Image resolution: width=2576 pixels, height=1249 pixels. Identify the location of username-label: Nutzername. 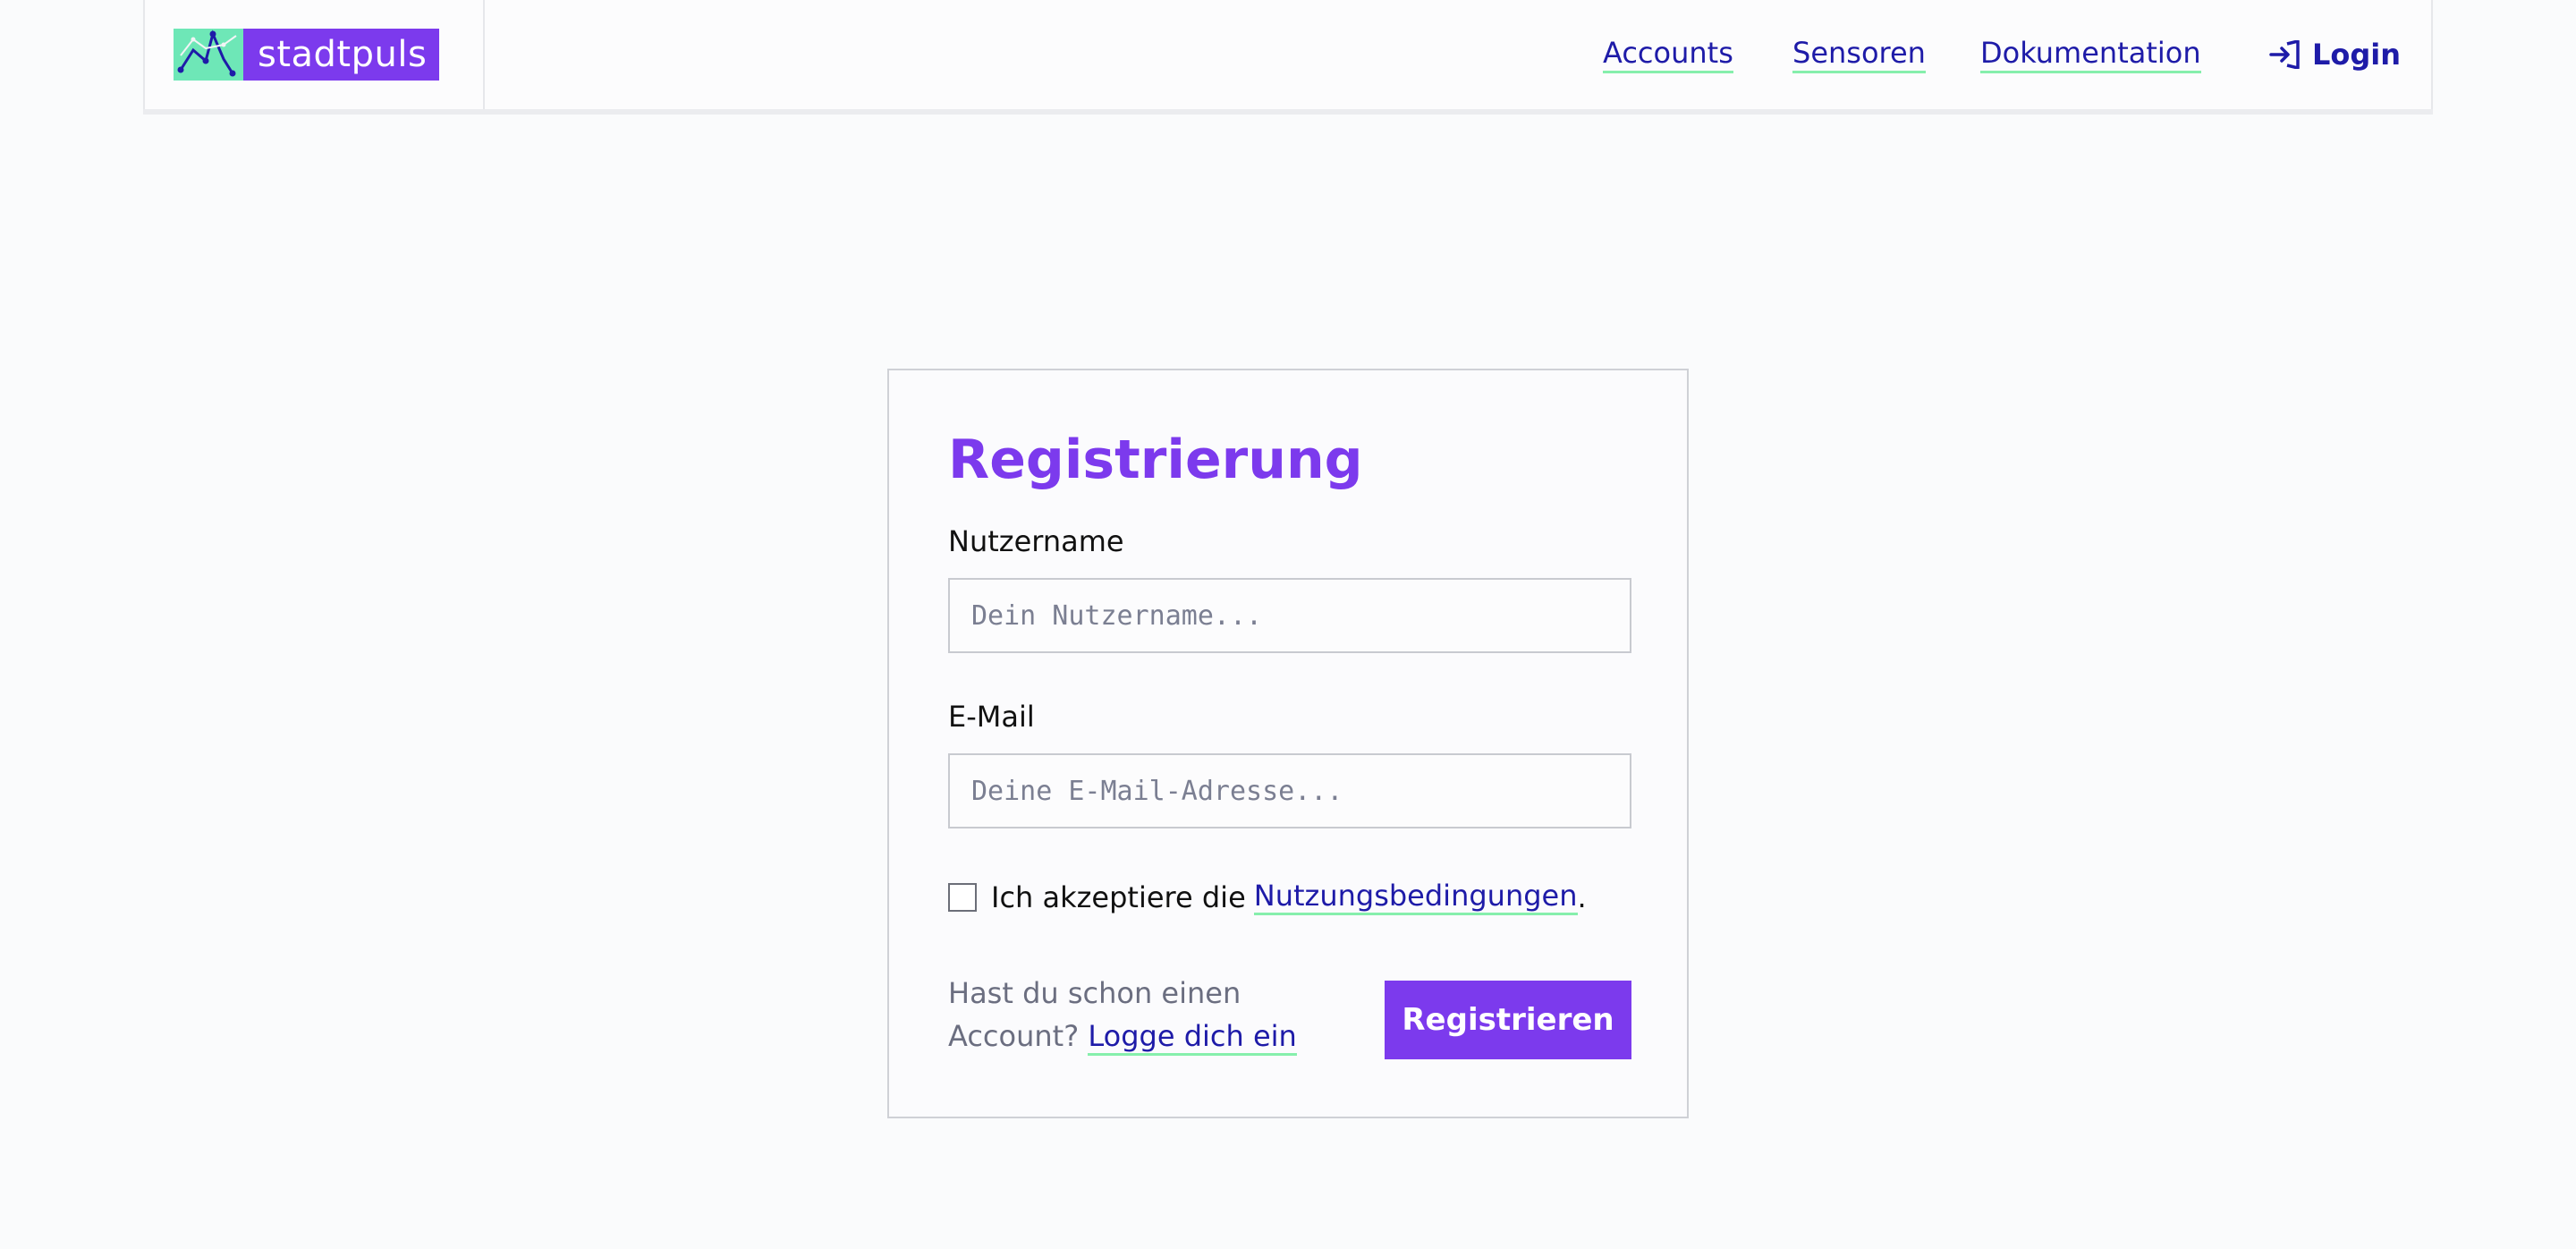
(1036, 541).